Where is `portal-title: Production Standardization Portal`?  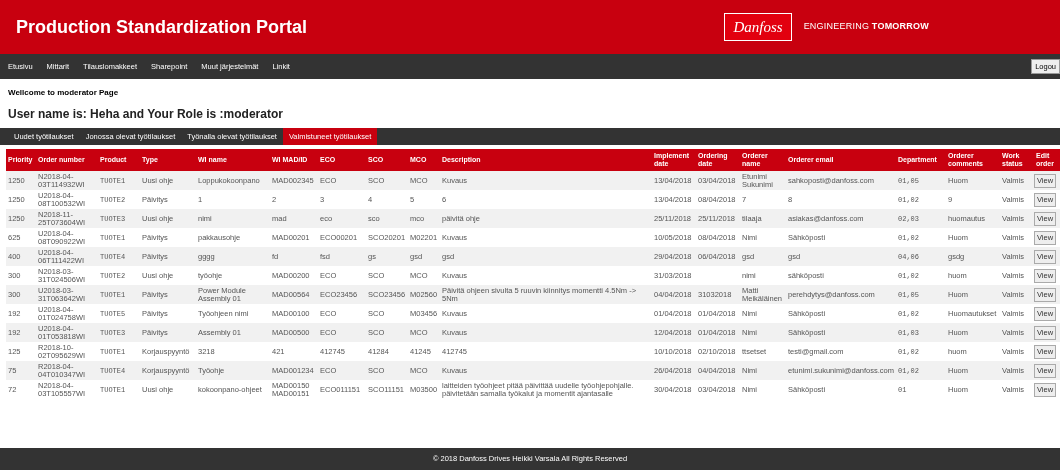 portal-title: Production Standardization Portal is located at coordinates (162, 27).